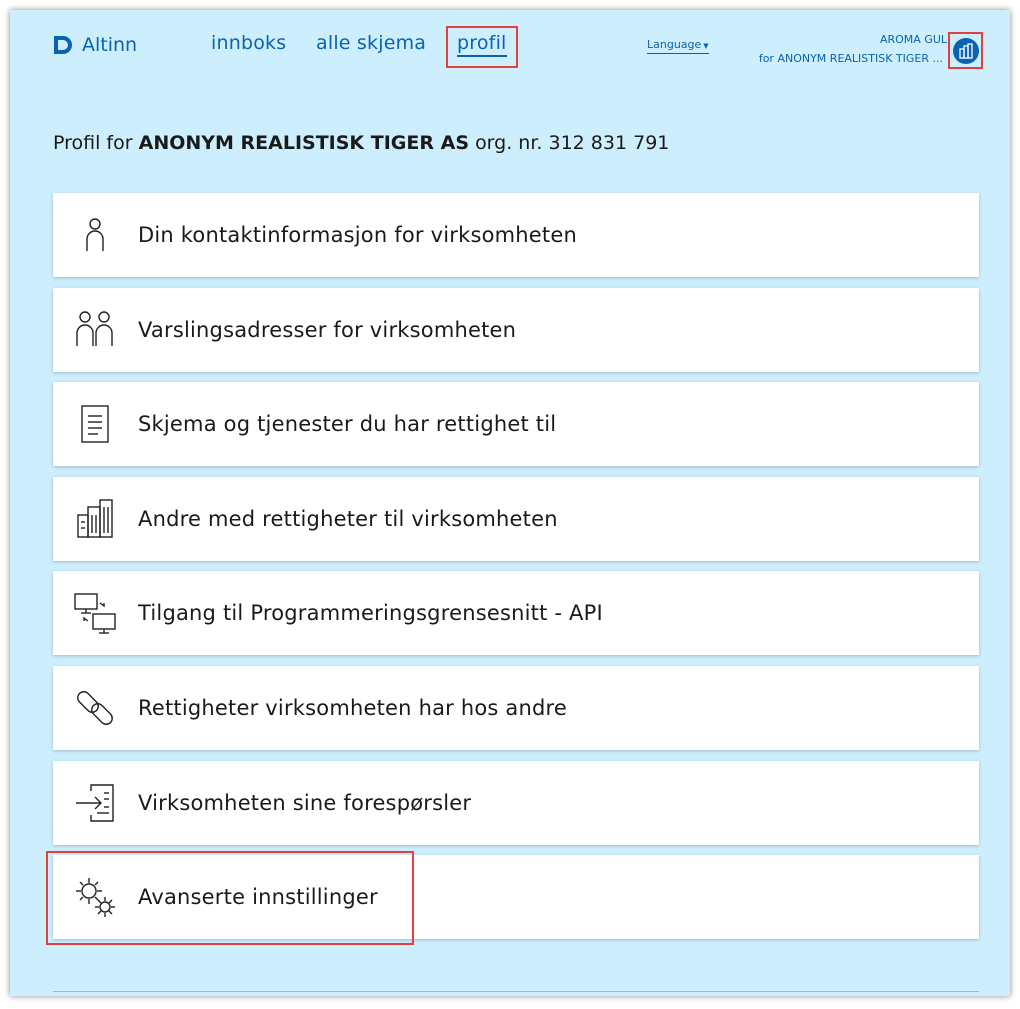 The width and height of the screenshot is (1020, 1009). What do you see at coordinates (93, 143) in the screenshot?
I see `profile-prefix: Profil for` at bounding box center [93, 143].